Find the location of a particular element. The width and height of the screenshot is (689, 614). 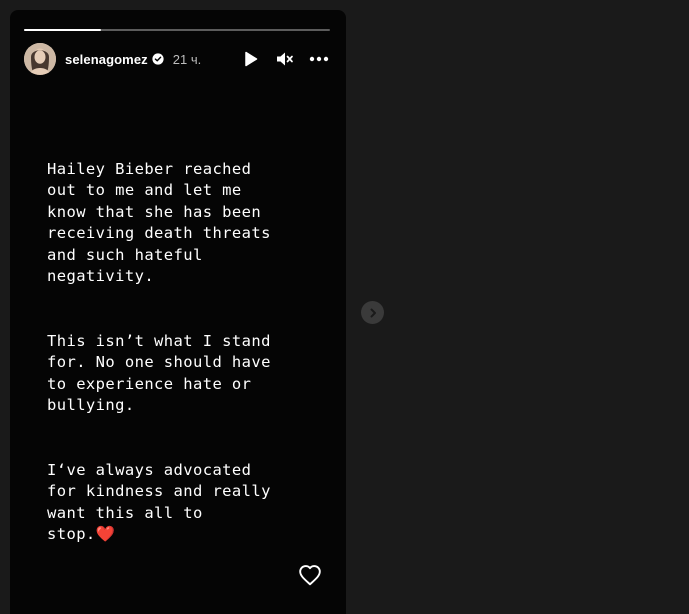

story-controls is located at coordinates (285, 59).